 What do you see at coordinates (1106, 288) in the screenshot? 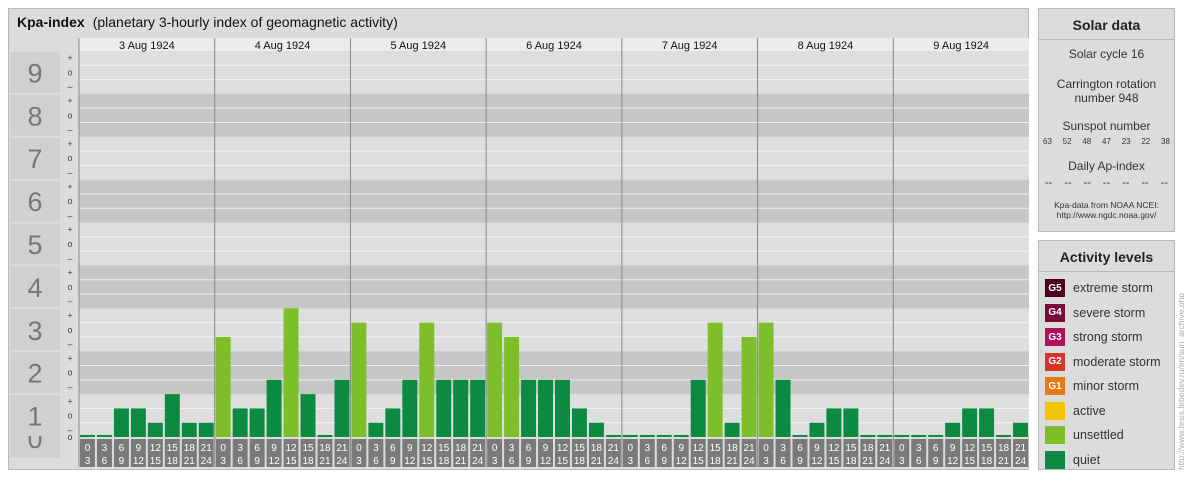
I see `legend-item-g5: G5 extreme storm` at bounding box center [1106, 288].